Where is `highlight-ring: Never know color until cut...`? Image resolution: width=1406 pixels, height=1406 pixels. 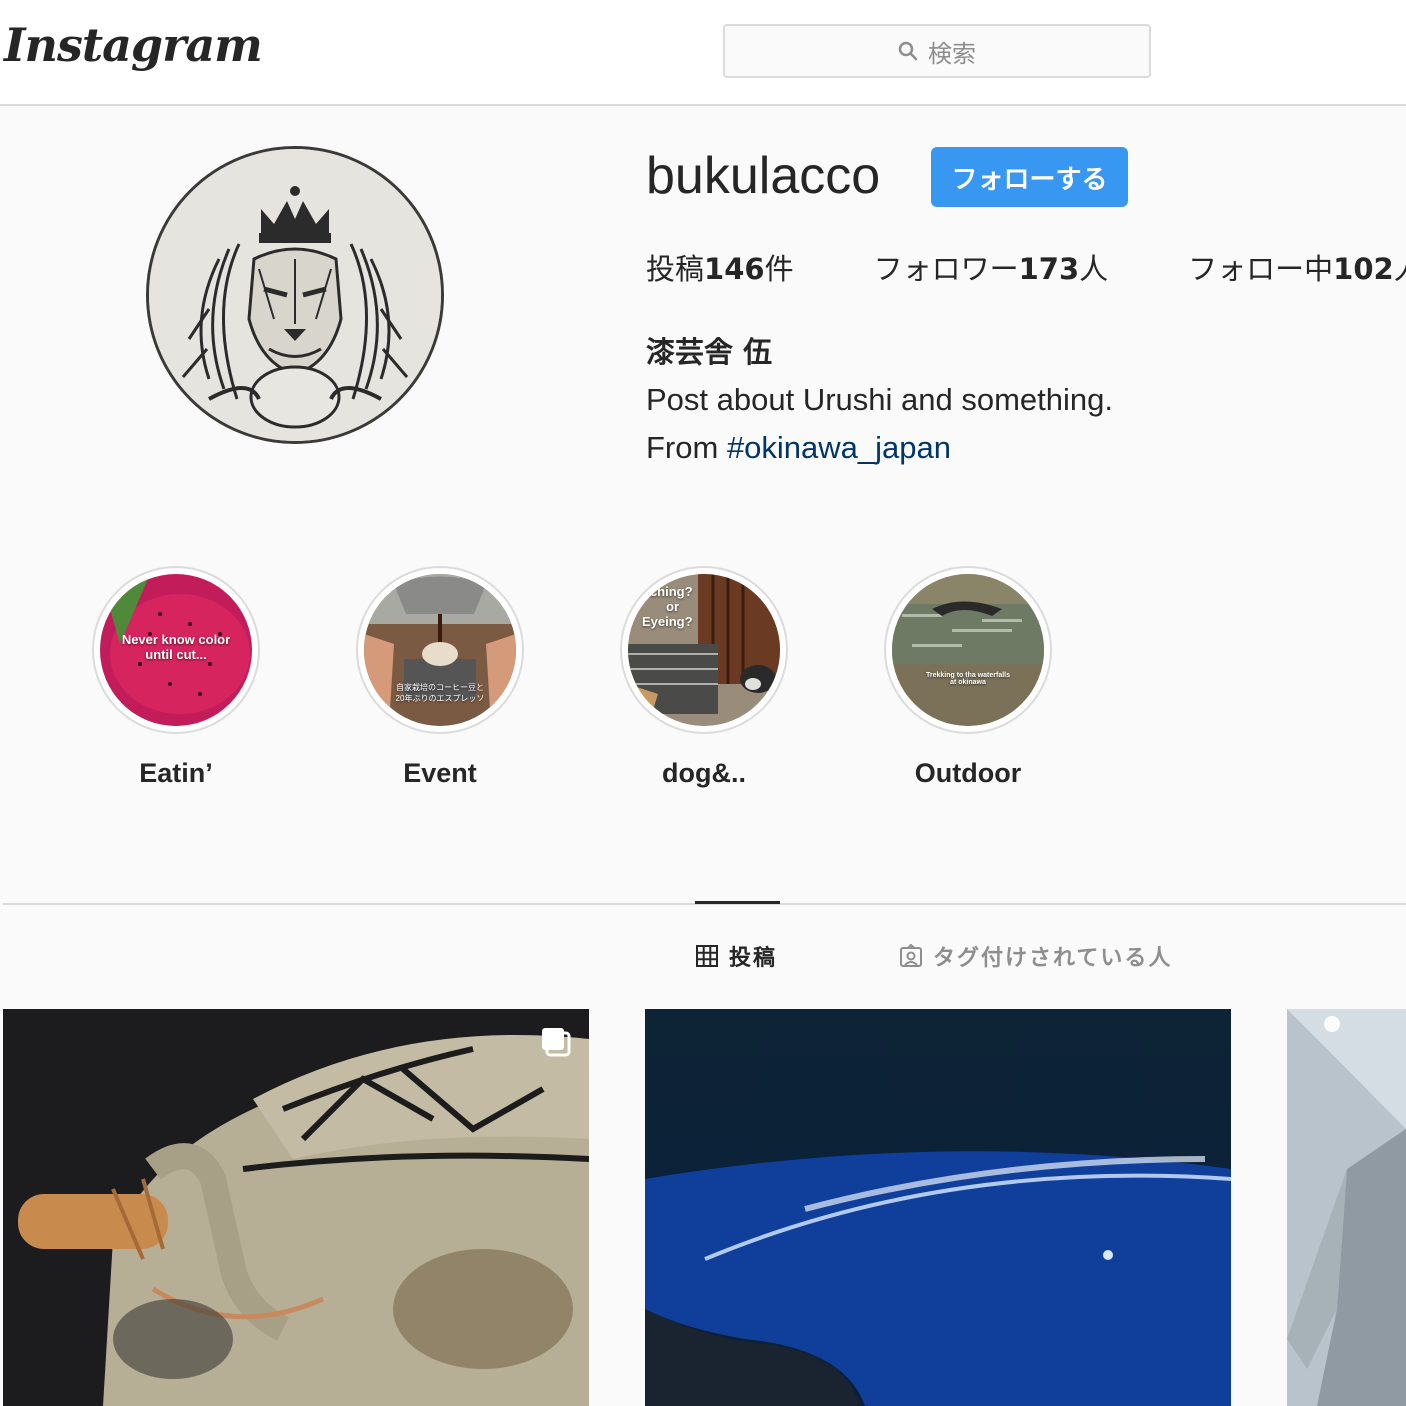 highlight-ring: Never know color until cut... is located at coordinates (176, 650).